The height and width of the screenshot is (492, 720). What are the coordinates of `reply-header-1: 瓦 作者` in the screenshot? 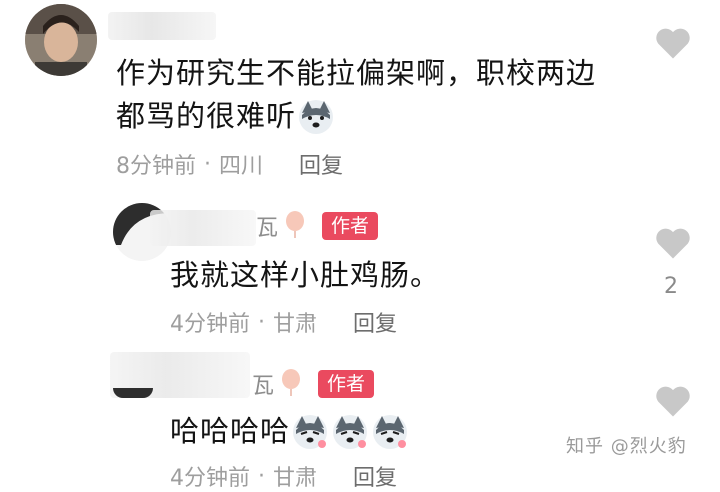 It's located at (317, 226).